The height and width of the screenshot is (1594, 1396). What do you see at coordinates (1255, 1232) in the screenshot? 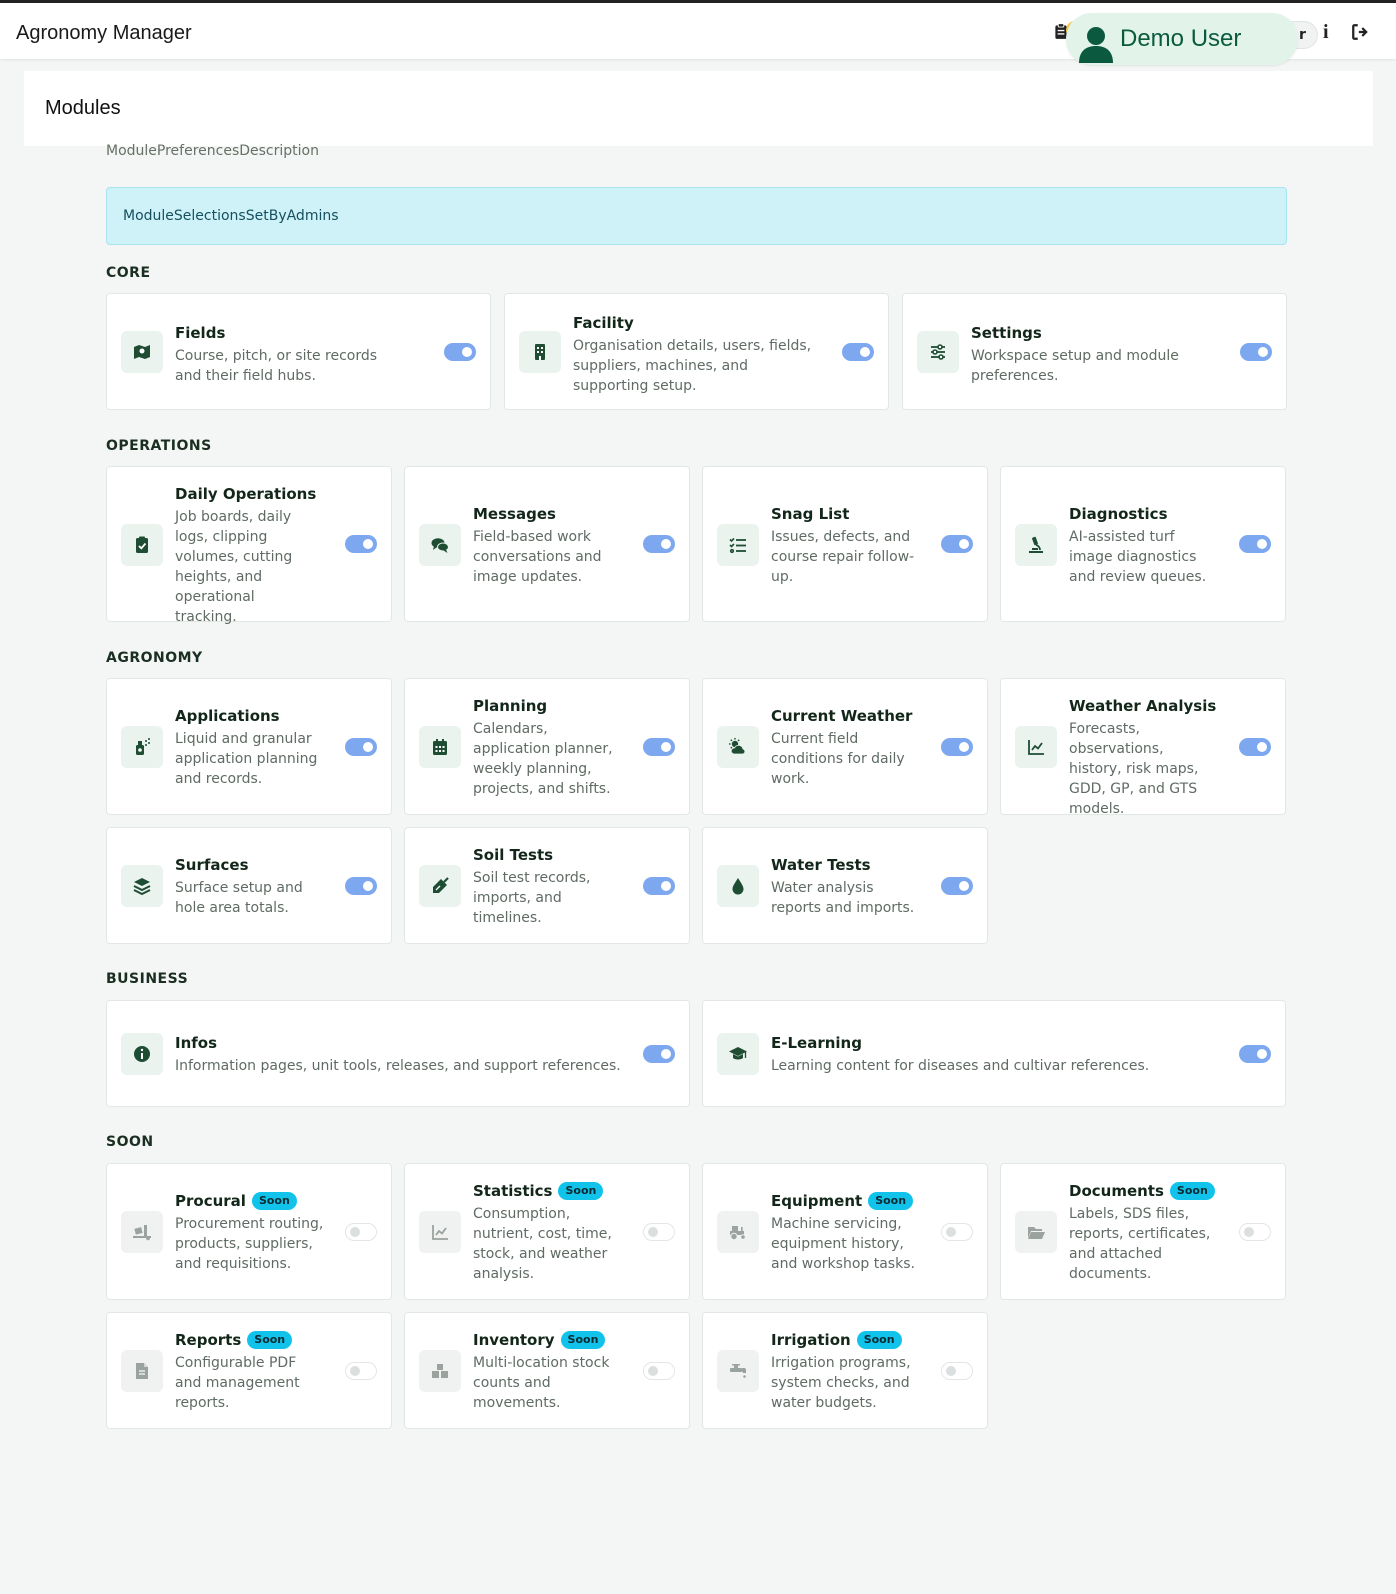
I see `module-toggle-documents` at bounding box center [1255, 1232].